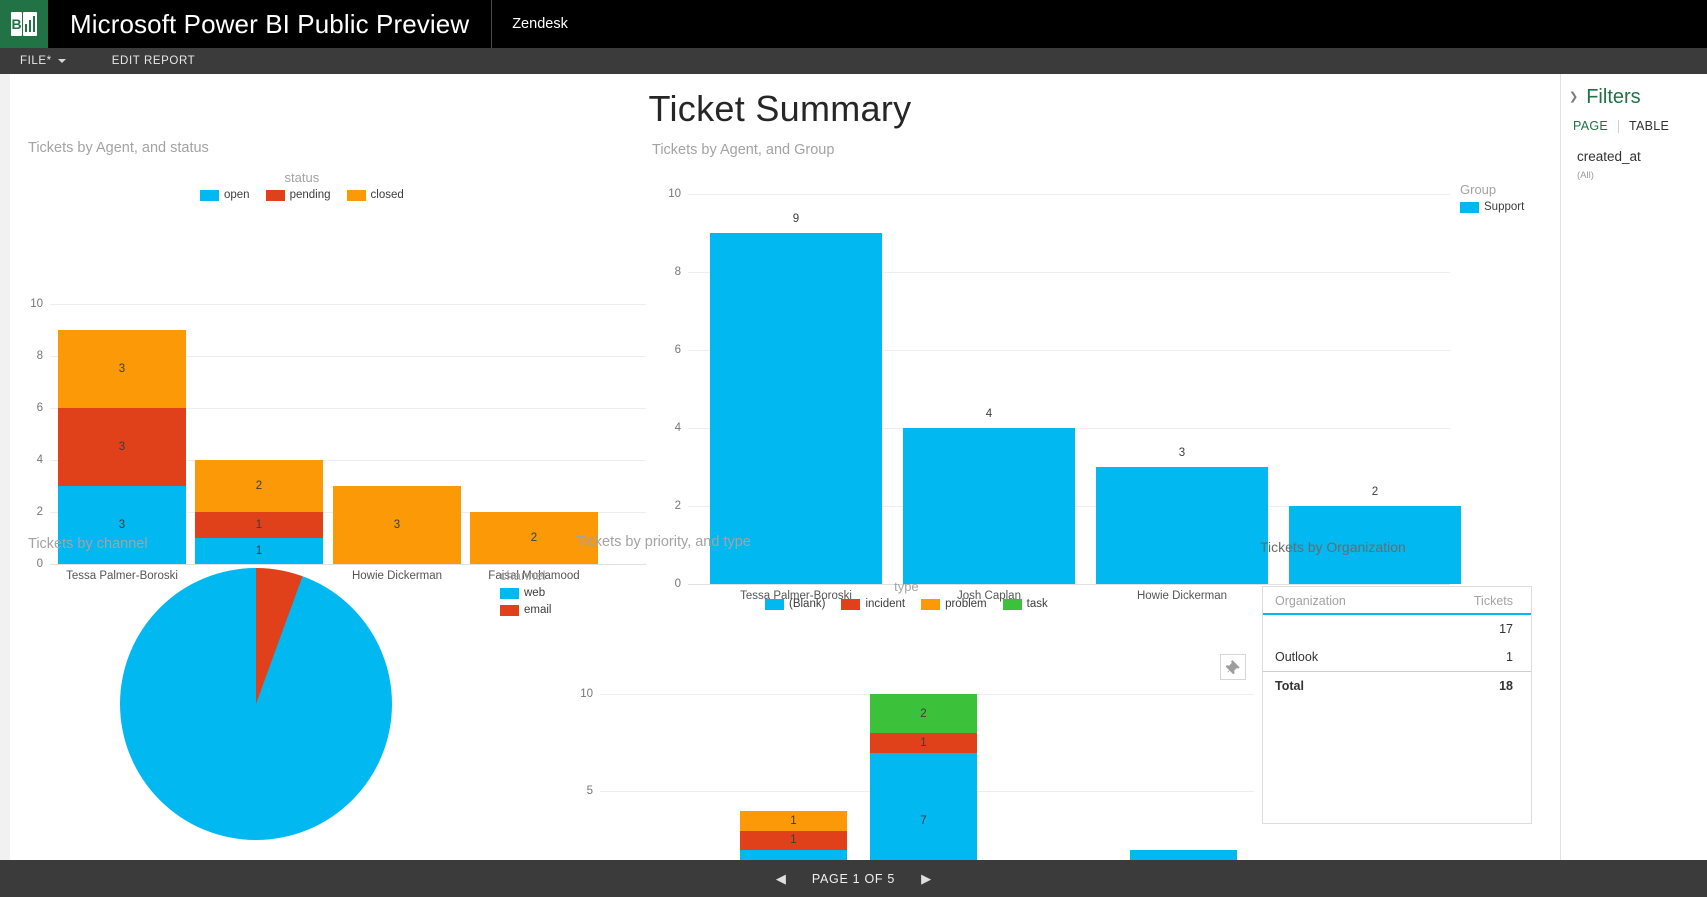 The height and width of the screenshot is (897, 1707). What do you see at coordinates (1473, 601) in the screenshot?
I see `column-header-tickets: Tickets` at bounding box center [1473, 601].